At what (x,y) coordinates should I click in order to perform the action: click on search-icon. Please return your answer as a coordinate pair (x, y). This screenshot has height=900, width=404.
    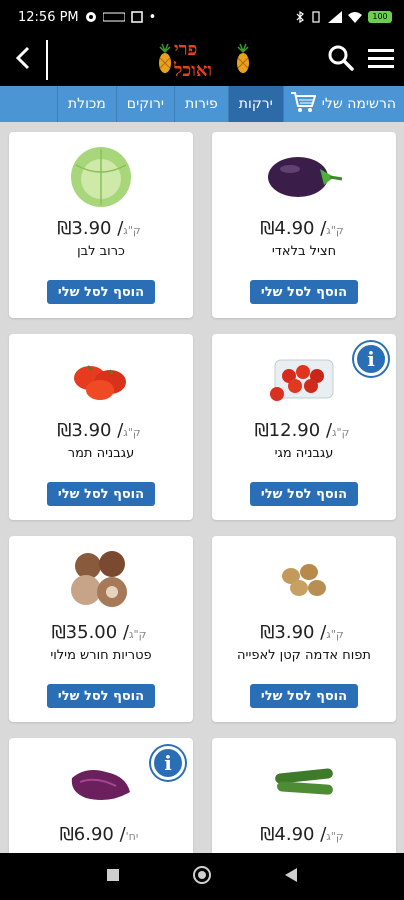
    Looking at the image, I should click on (341, 60).